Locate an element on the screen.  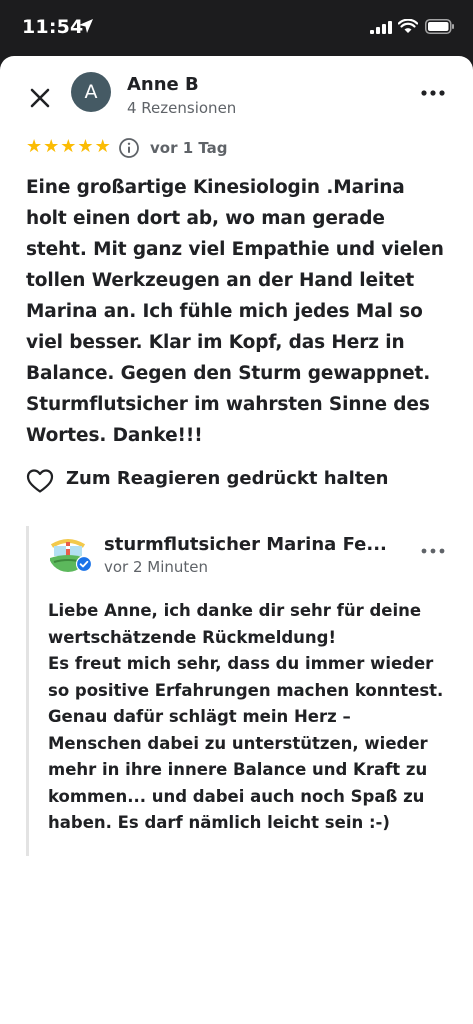
review-date: vor 1 Tag is located at coordinates (189, 148).